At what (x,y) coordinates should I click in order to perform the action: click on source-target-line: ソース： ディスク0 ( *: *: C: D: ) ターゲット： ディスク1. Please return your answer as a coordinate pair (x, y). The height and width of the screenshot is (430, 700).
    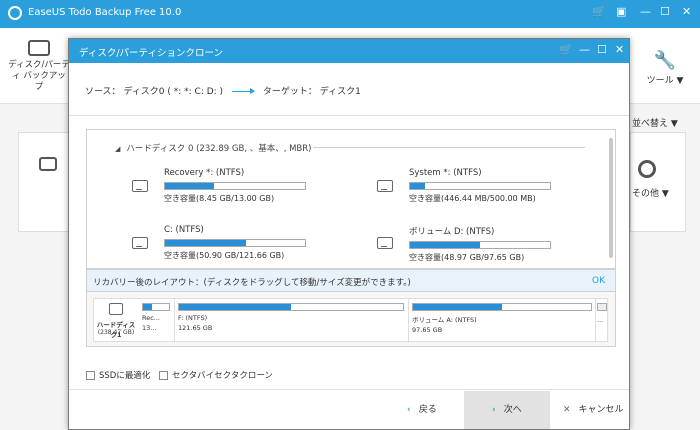
    Looking at the image, I should click on (223, 90).